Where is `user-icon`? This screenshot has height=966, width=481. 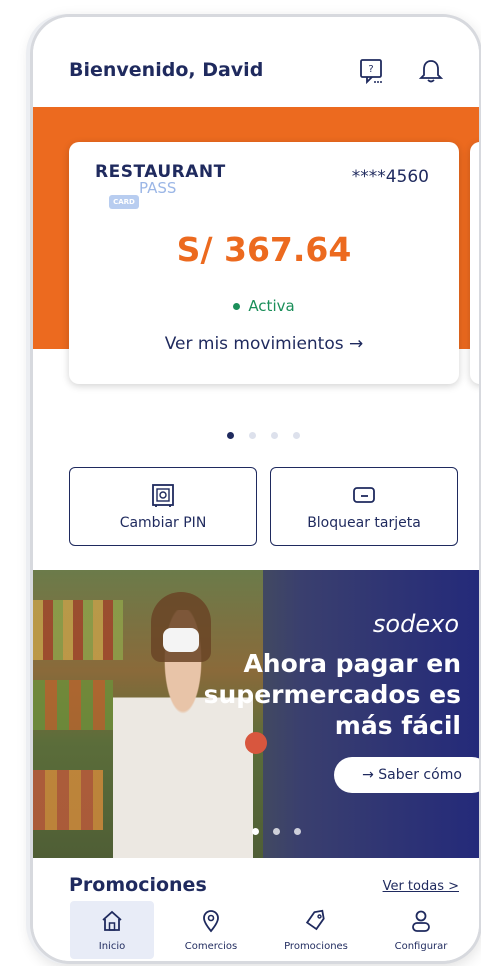
user-icon is located at coordinates (421, 921).